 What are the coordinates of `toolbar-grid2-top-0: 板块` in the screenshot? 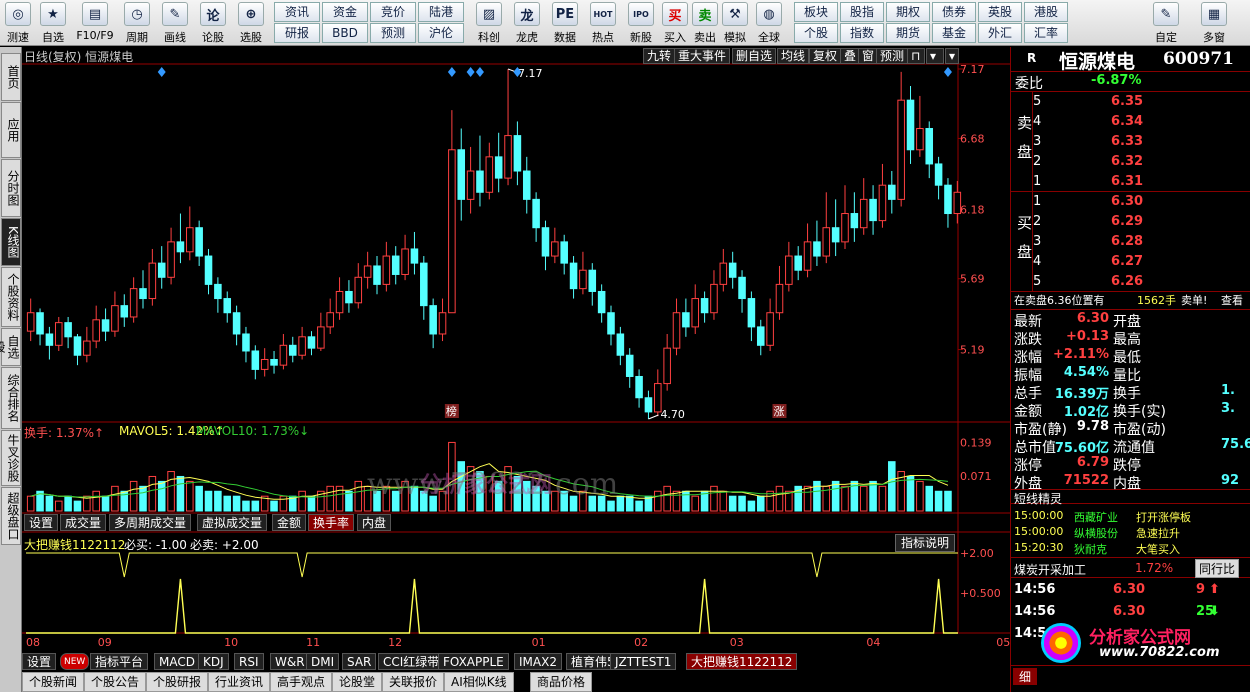 It's located at (816, 12).